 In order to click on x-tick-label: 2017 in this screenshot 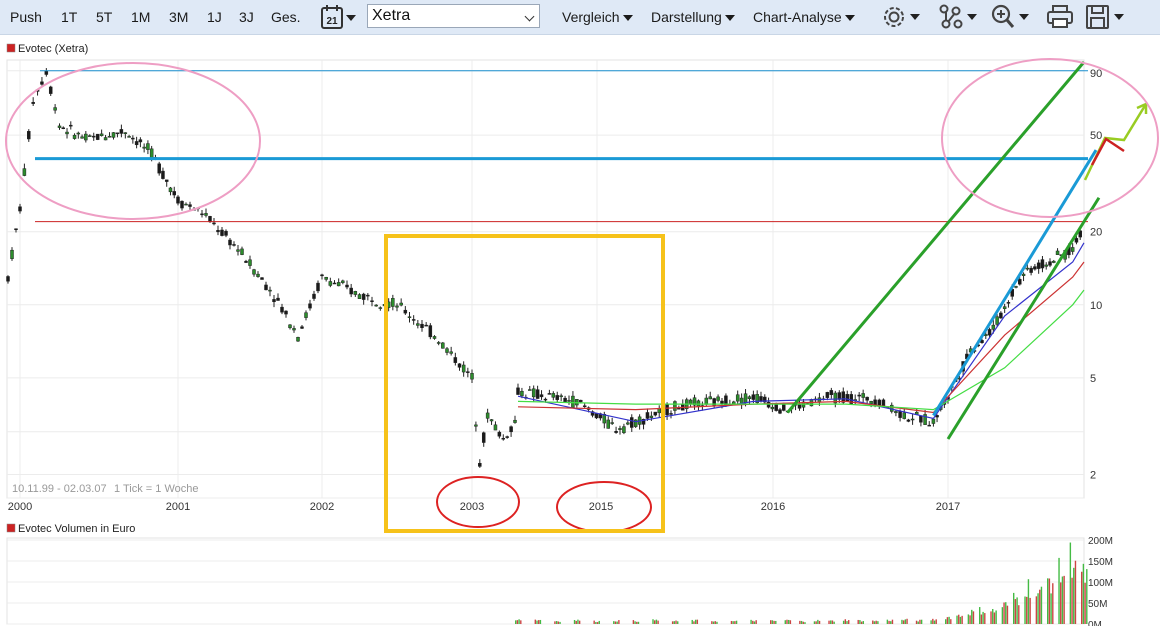, I will do `click(948, 507)`.